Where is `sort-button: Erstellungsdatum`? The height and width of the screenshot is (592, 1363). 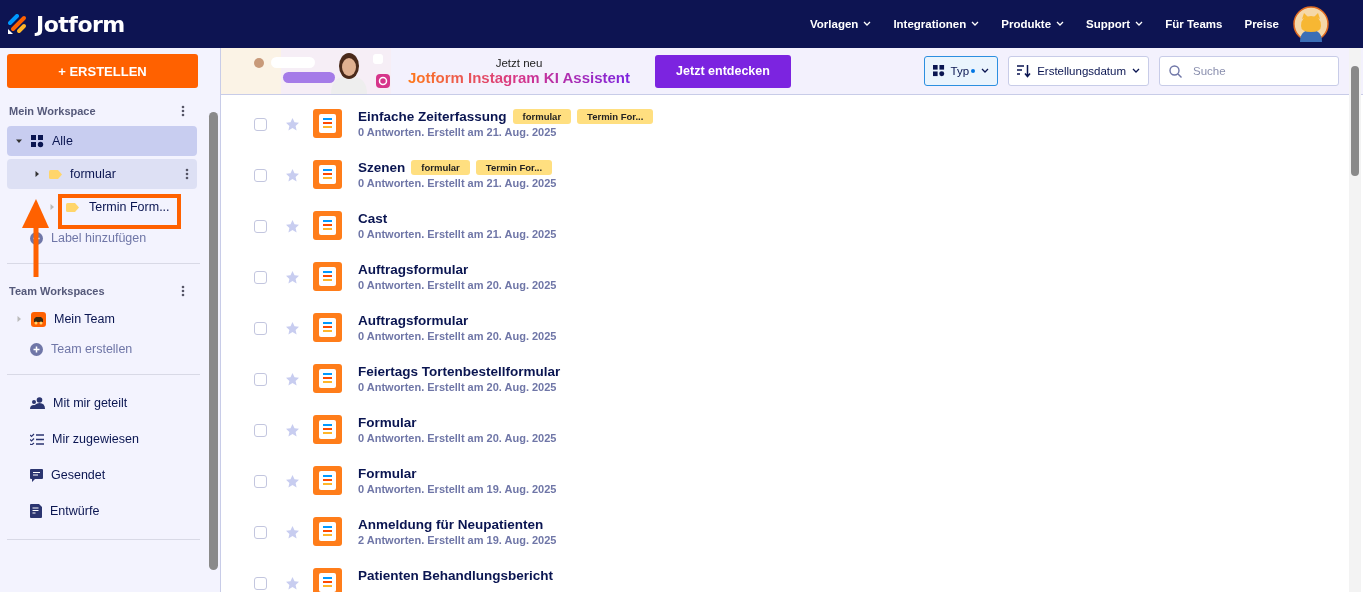 sort-button: Erstellungsdatum is located at coordinates (1078, 71).